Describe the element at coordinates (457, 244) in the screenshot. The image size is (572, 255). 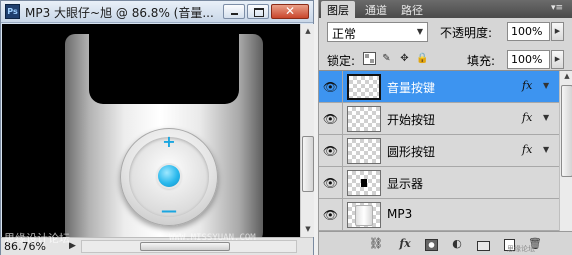
I see `adjustment-layer-icon: ◐` at that location.